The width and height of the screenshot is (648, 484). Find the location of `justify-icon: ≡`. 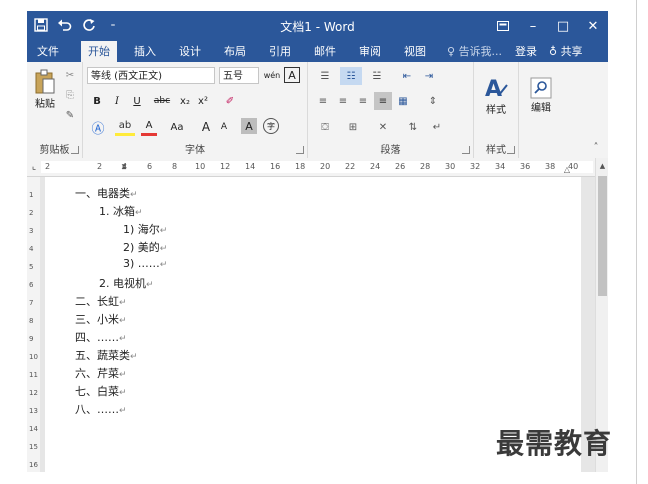

justify-icon: ≡ is located at coordinates (383, 101).